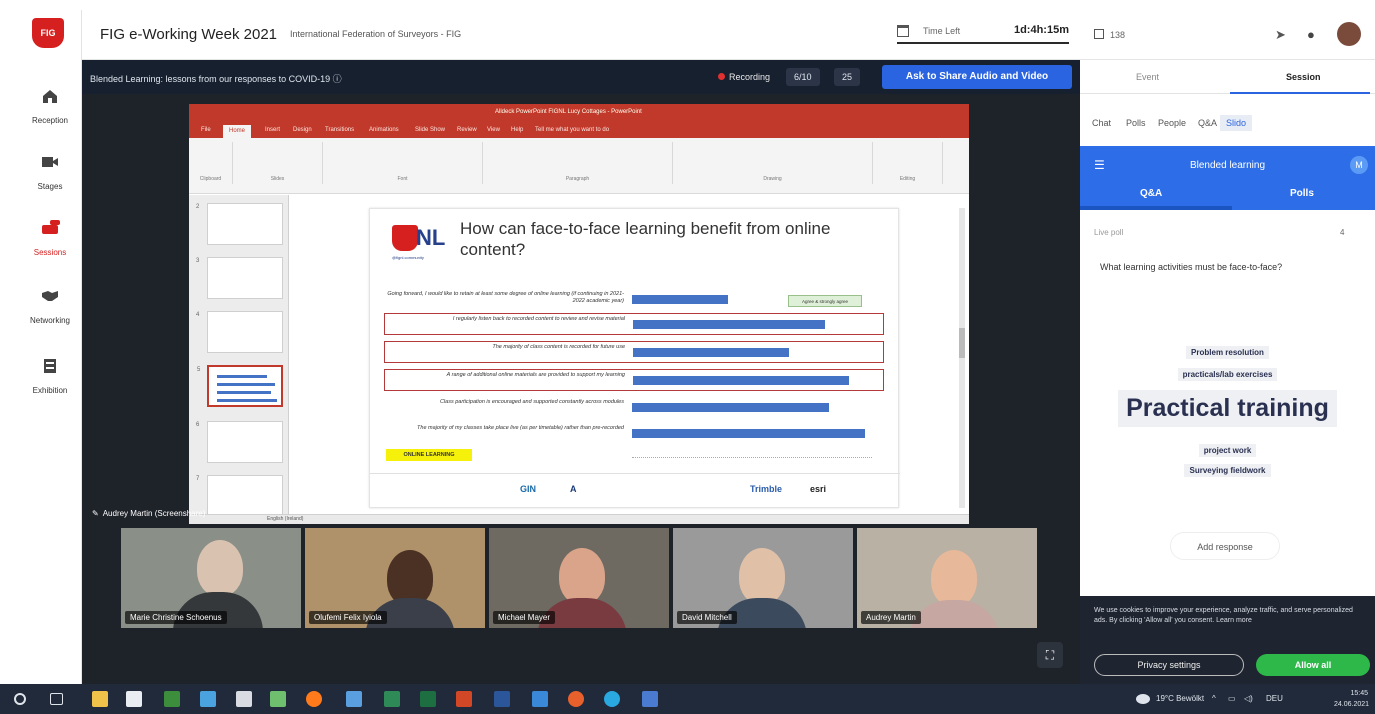 Image resolution: width=1375 pixels, height=714 pixels. I want to click on nav-item-exhibition: Exhibition, so click(50, 378).